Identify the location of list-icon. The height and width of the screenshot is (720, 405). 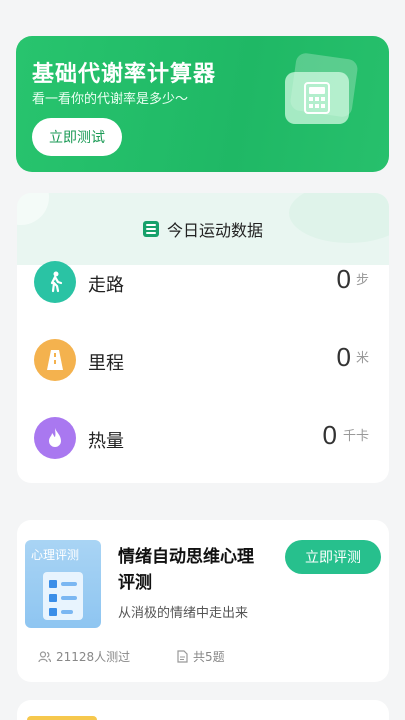
(150, 229).